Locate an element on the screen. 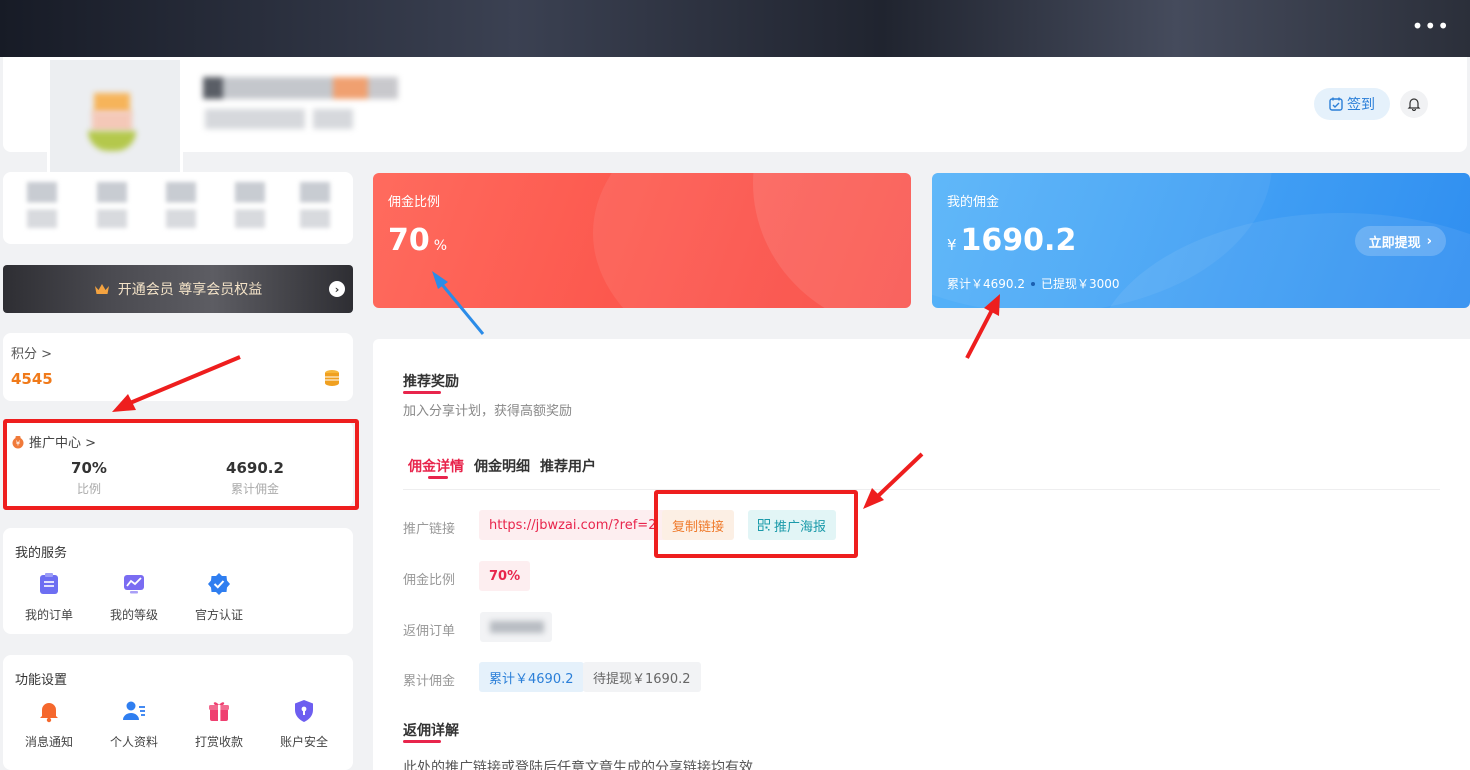 This screenshot has height=770, width=1470. detail-title: 返佣详解 is located at coordinates (431, 731).